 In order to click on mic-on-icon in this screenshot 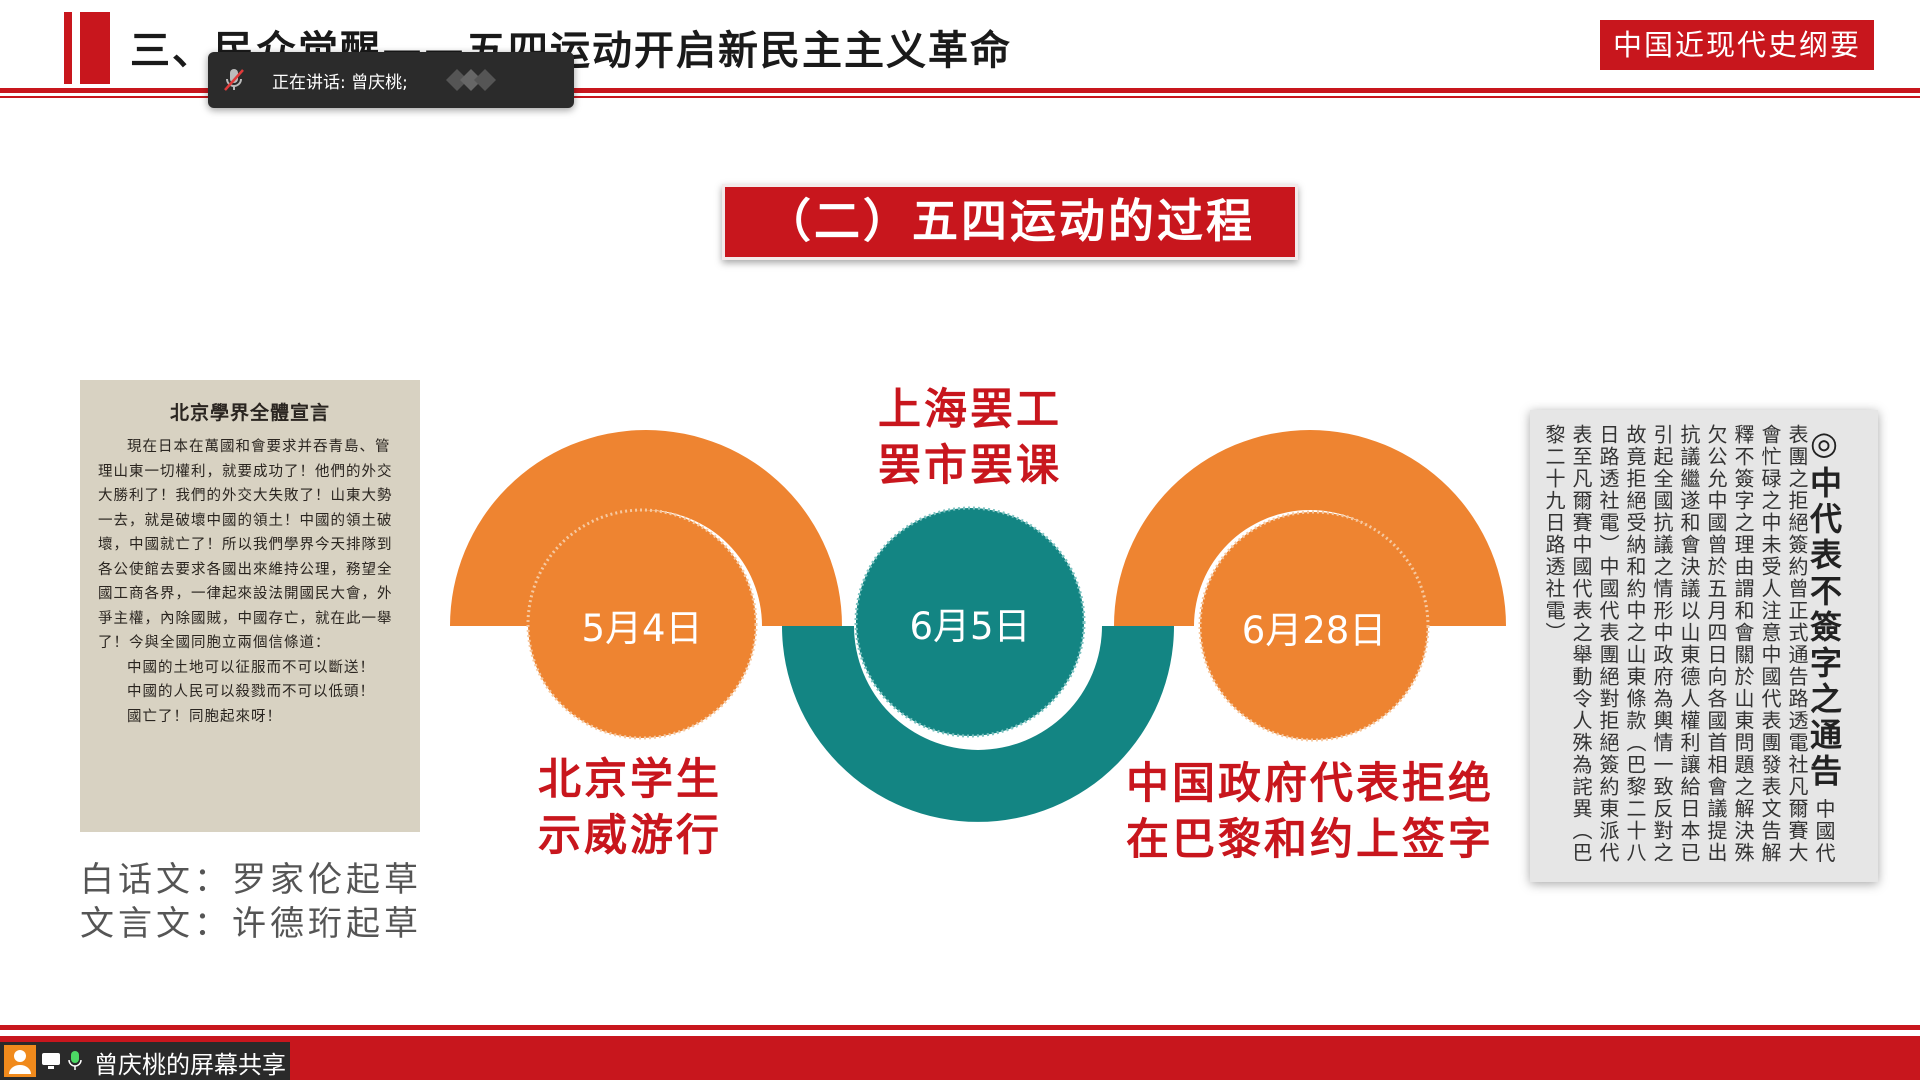, I will do `click(75, 1060)`.